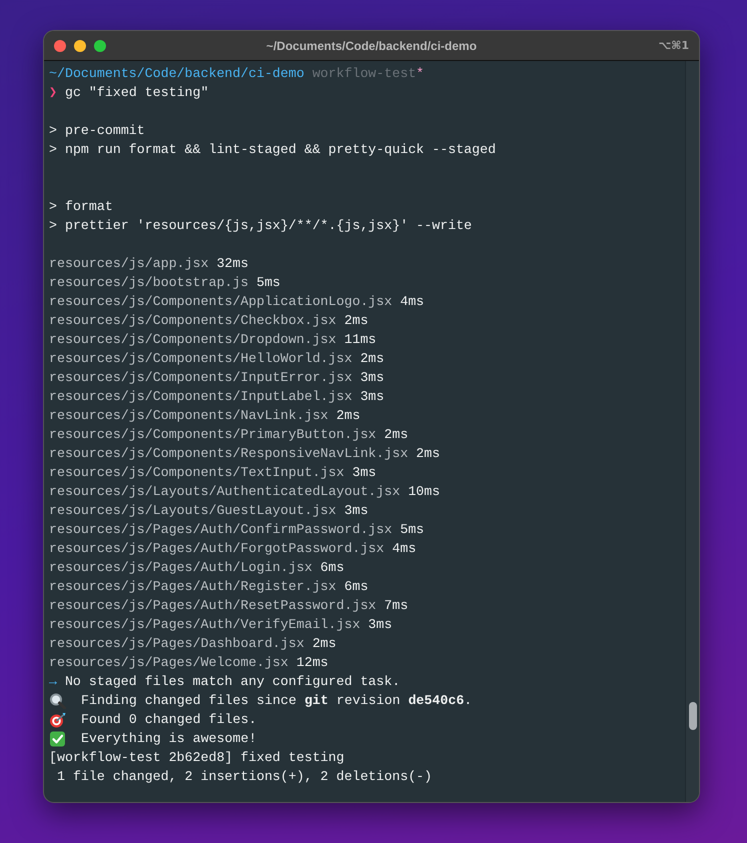 The width and height of the screenshot is (747, 843). I want to click on file-path: resources/js/Components/NavLink.jsx, so click(188, 416).